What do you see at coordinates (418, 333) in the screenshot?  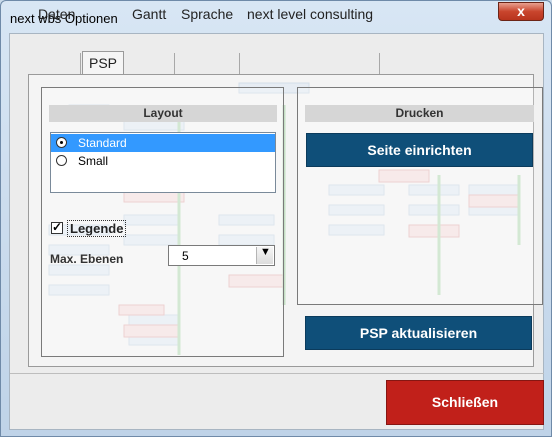 I see `update-psp-button: PSP aktualisieren` at bounding box center [418, 333].